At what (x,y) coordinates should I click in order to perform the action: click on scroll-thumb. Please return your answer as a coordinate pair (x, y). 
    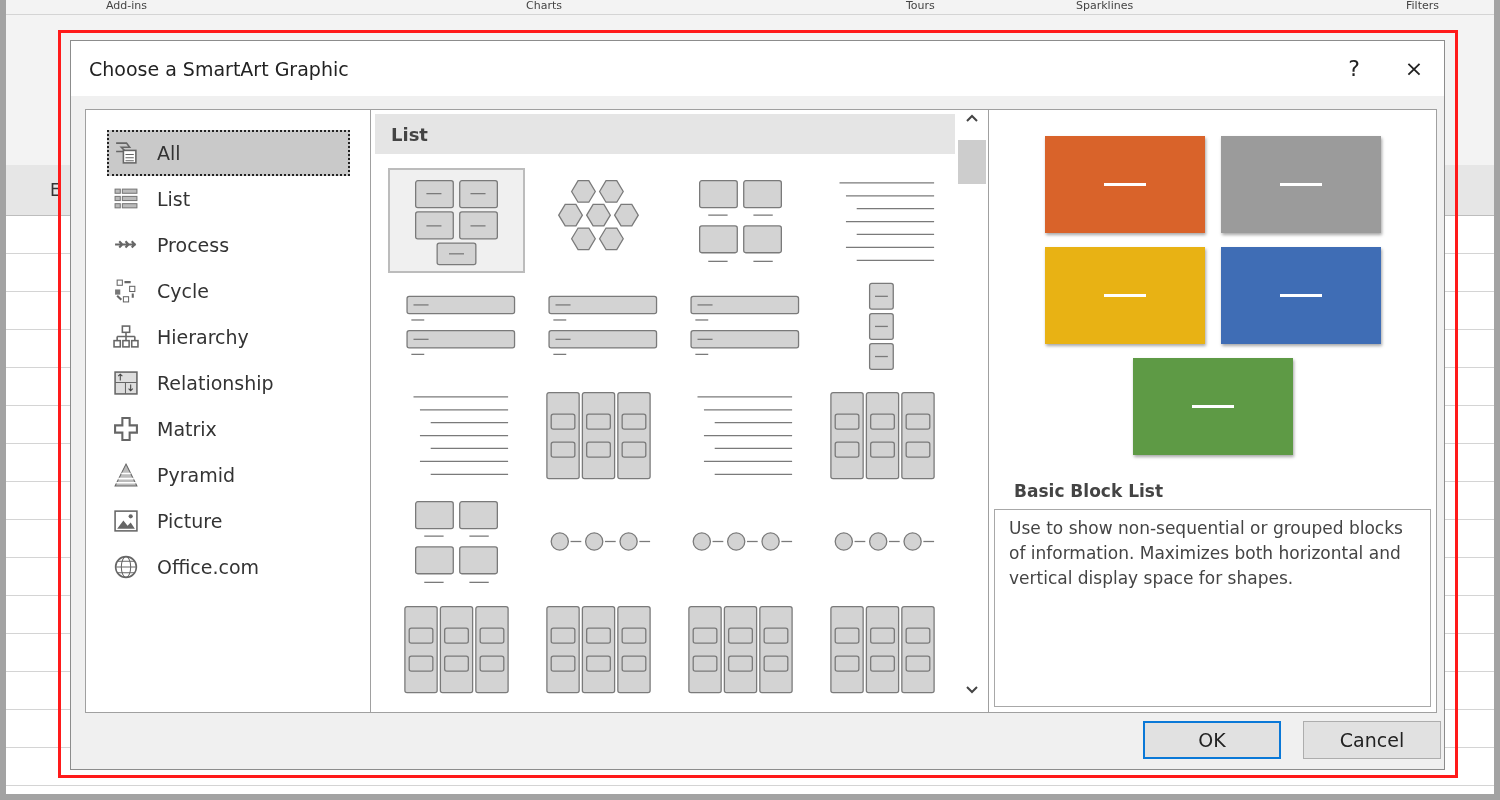
    Looking at the image, I should click on (971, 162).